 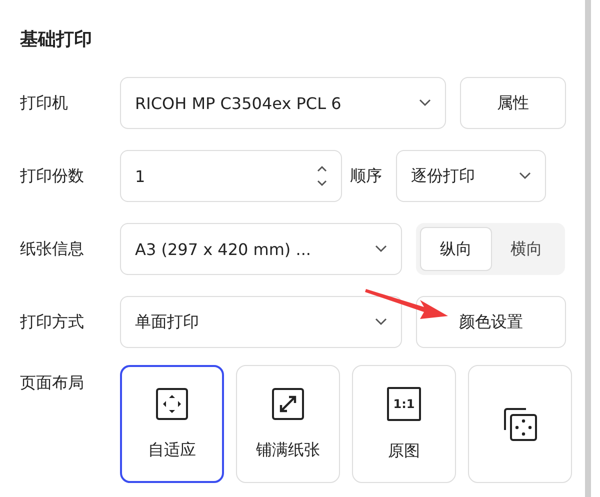 I want to click on scrollbar, so click(x=588, y=248).